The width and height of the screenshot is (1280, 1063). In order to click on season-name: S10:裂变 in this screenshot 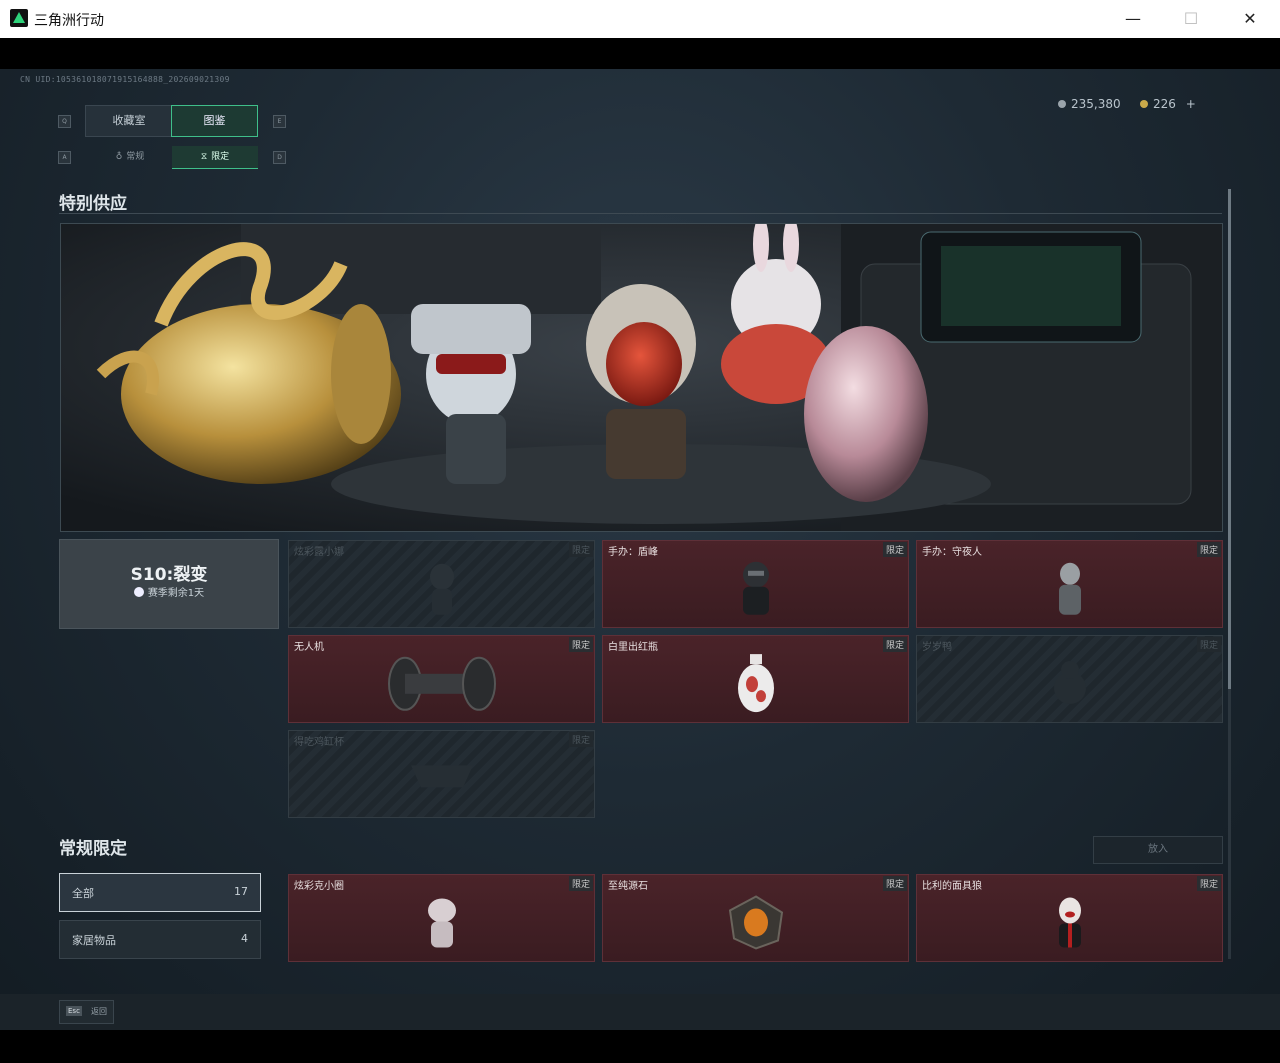, I will do `click(169, 575)`.